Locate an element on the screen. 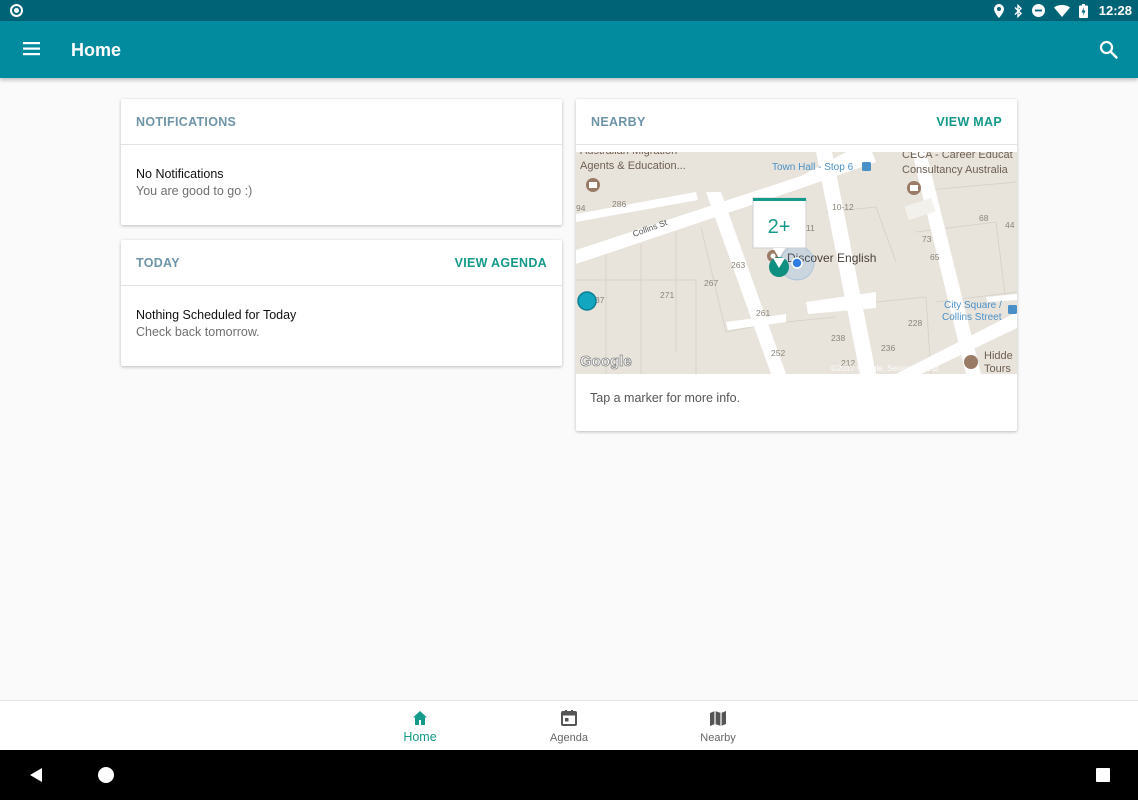  status-bar: 12:28 is located at coordinates (569, 10).